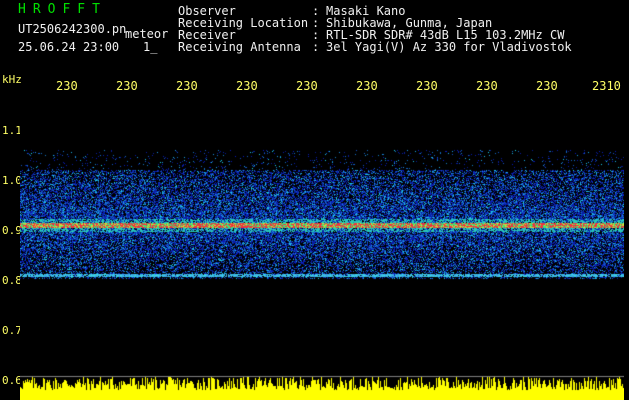  I want to click on observation-datetime: 25.06.24 23:00, so click(69, 47).